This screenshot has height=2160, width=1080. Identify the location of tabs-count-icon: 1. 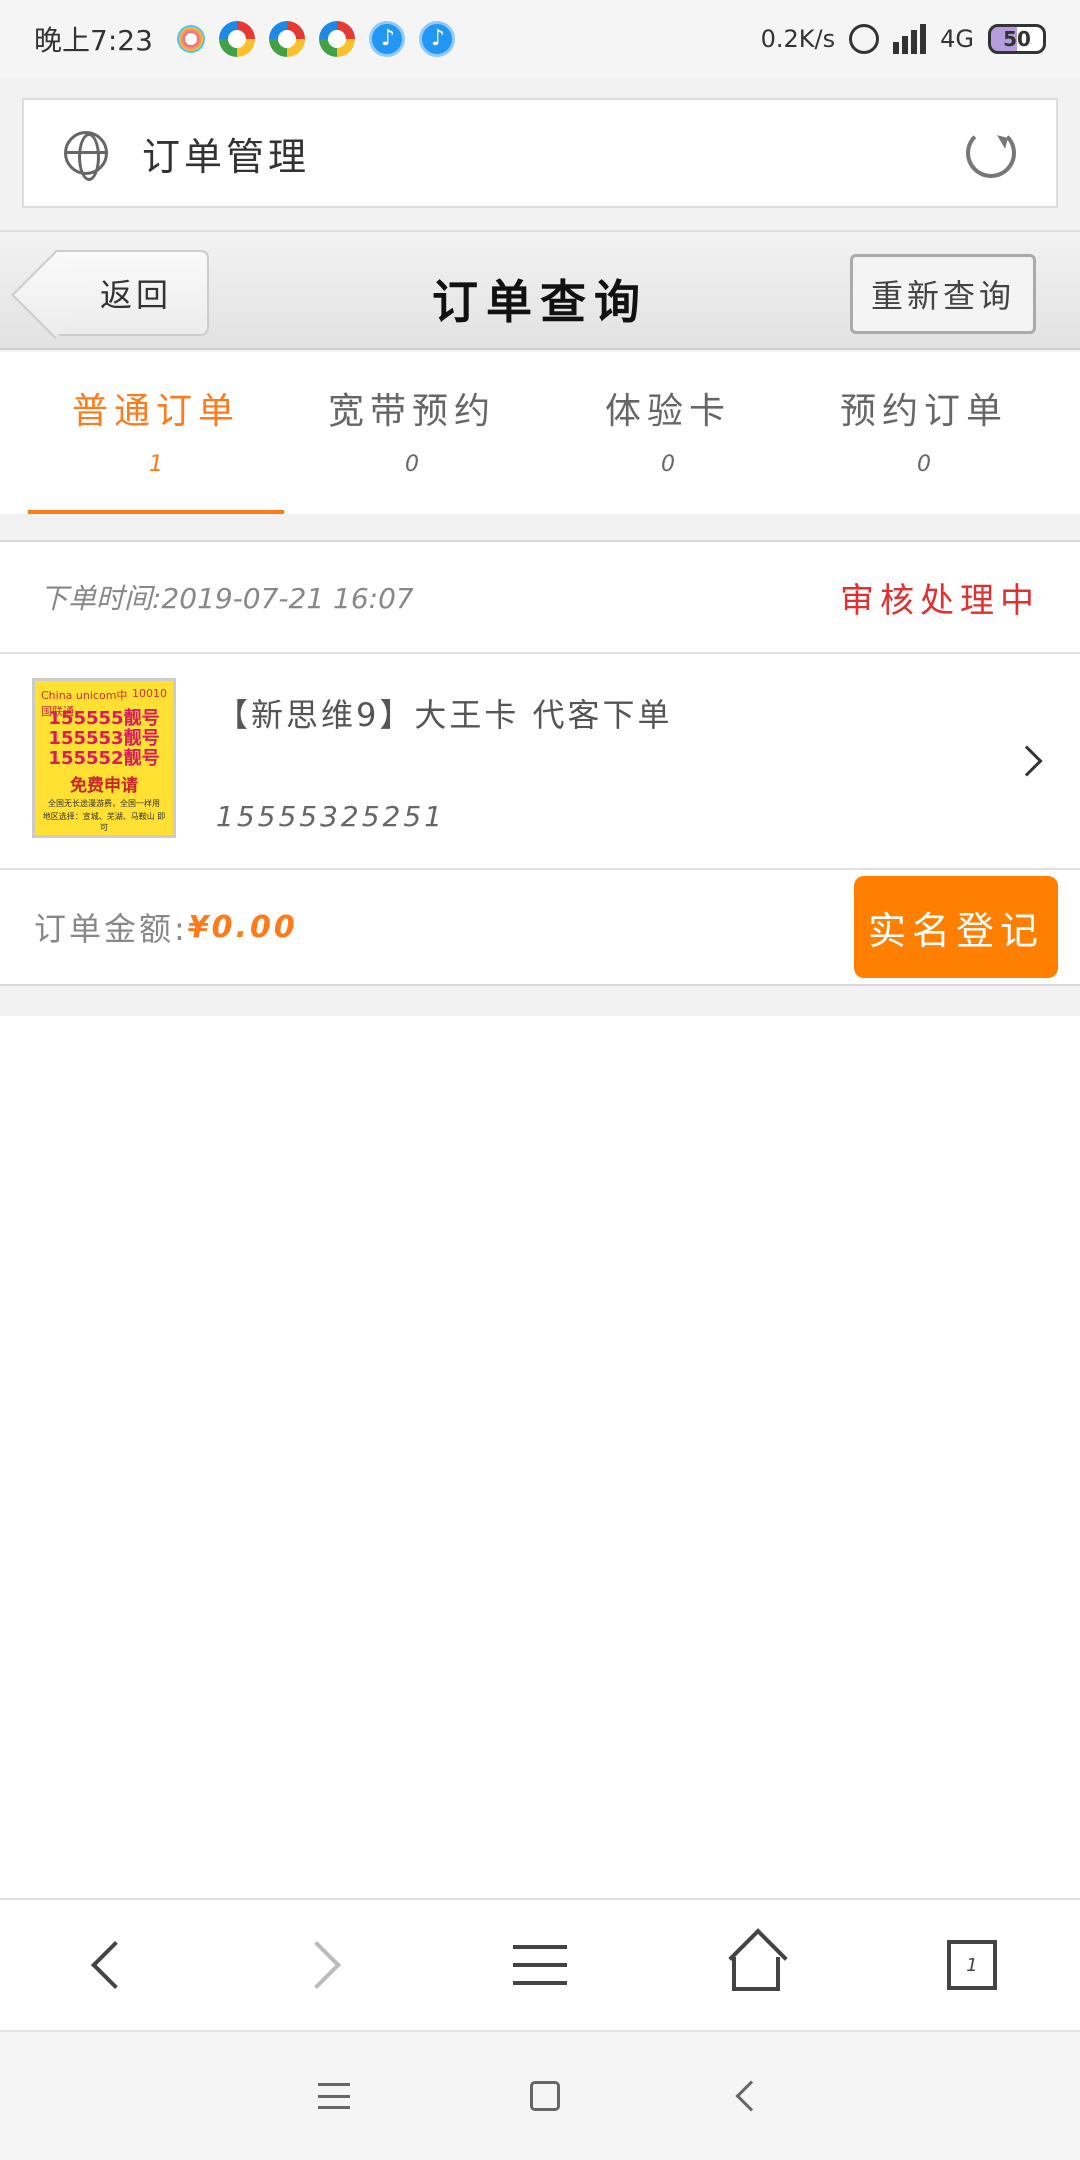
(972, 1965).